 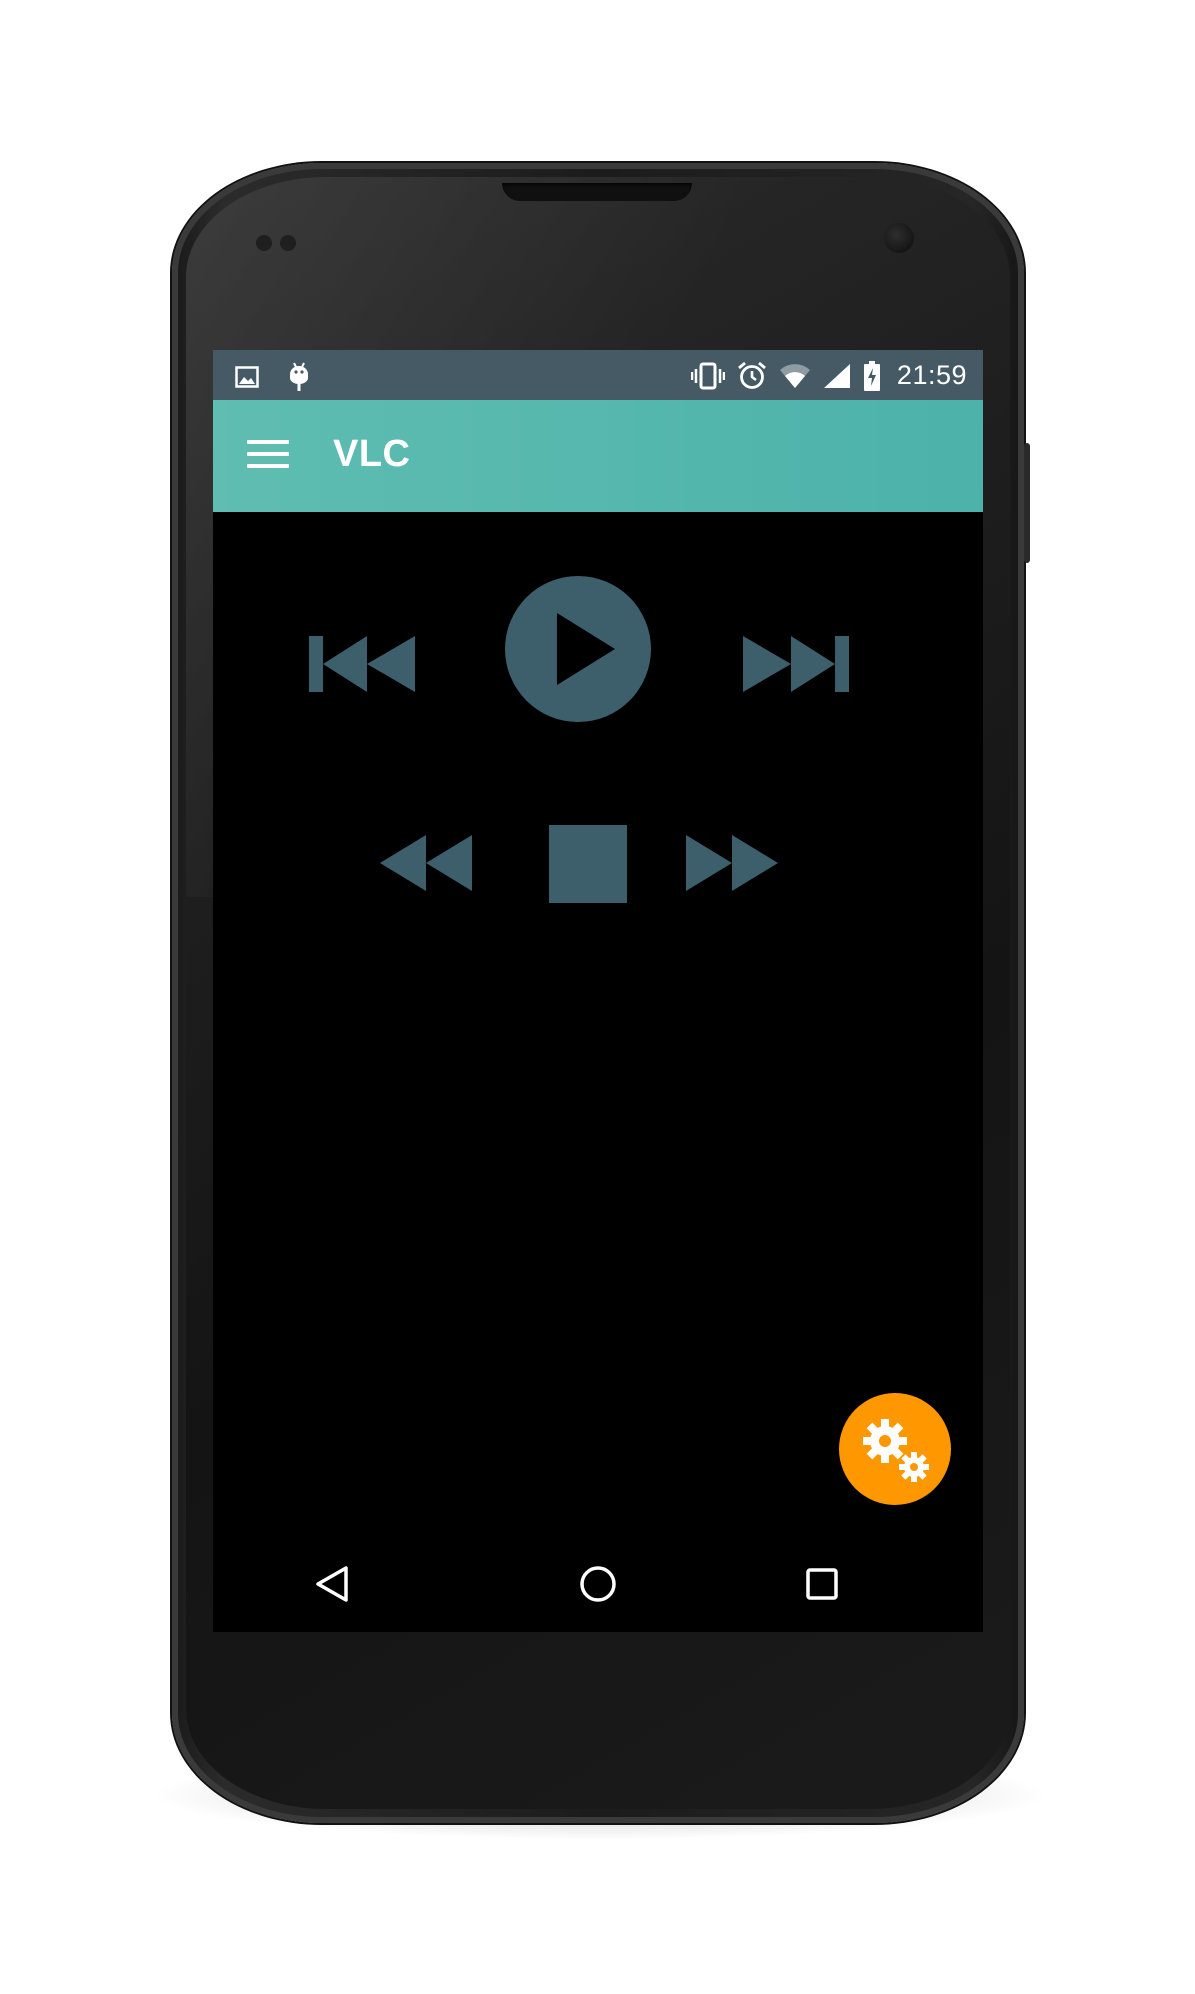 What do you see at coordinates (597, 192) in the screenshot?
I see `earpiece-speaker` at bounding box center [597, 192].